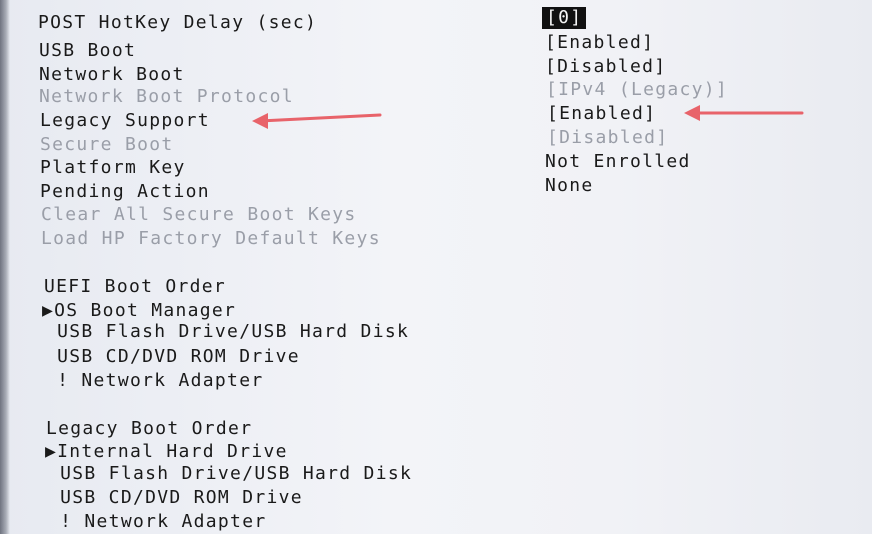  I want to click on post-hotkey-delay-label: POST HotKey Delay (sec), so click(177, 23).